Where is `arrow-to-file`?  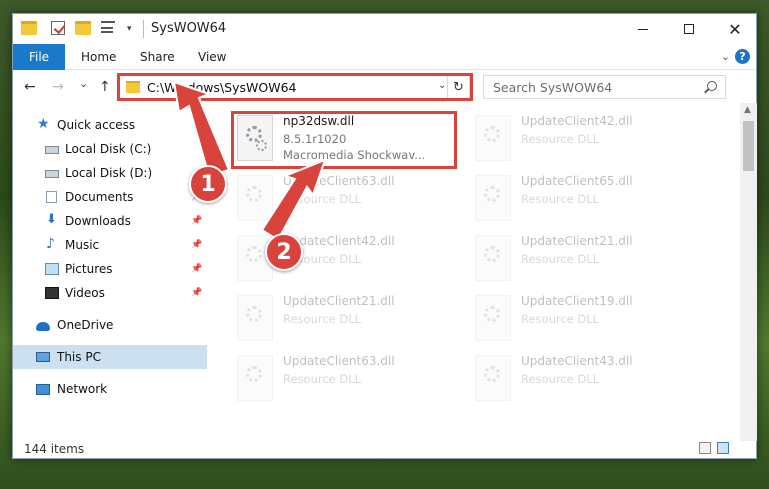 arrow-to-file is located at coordinates (293, 200).